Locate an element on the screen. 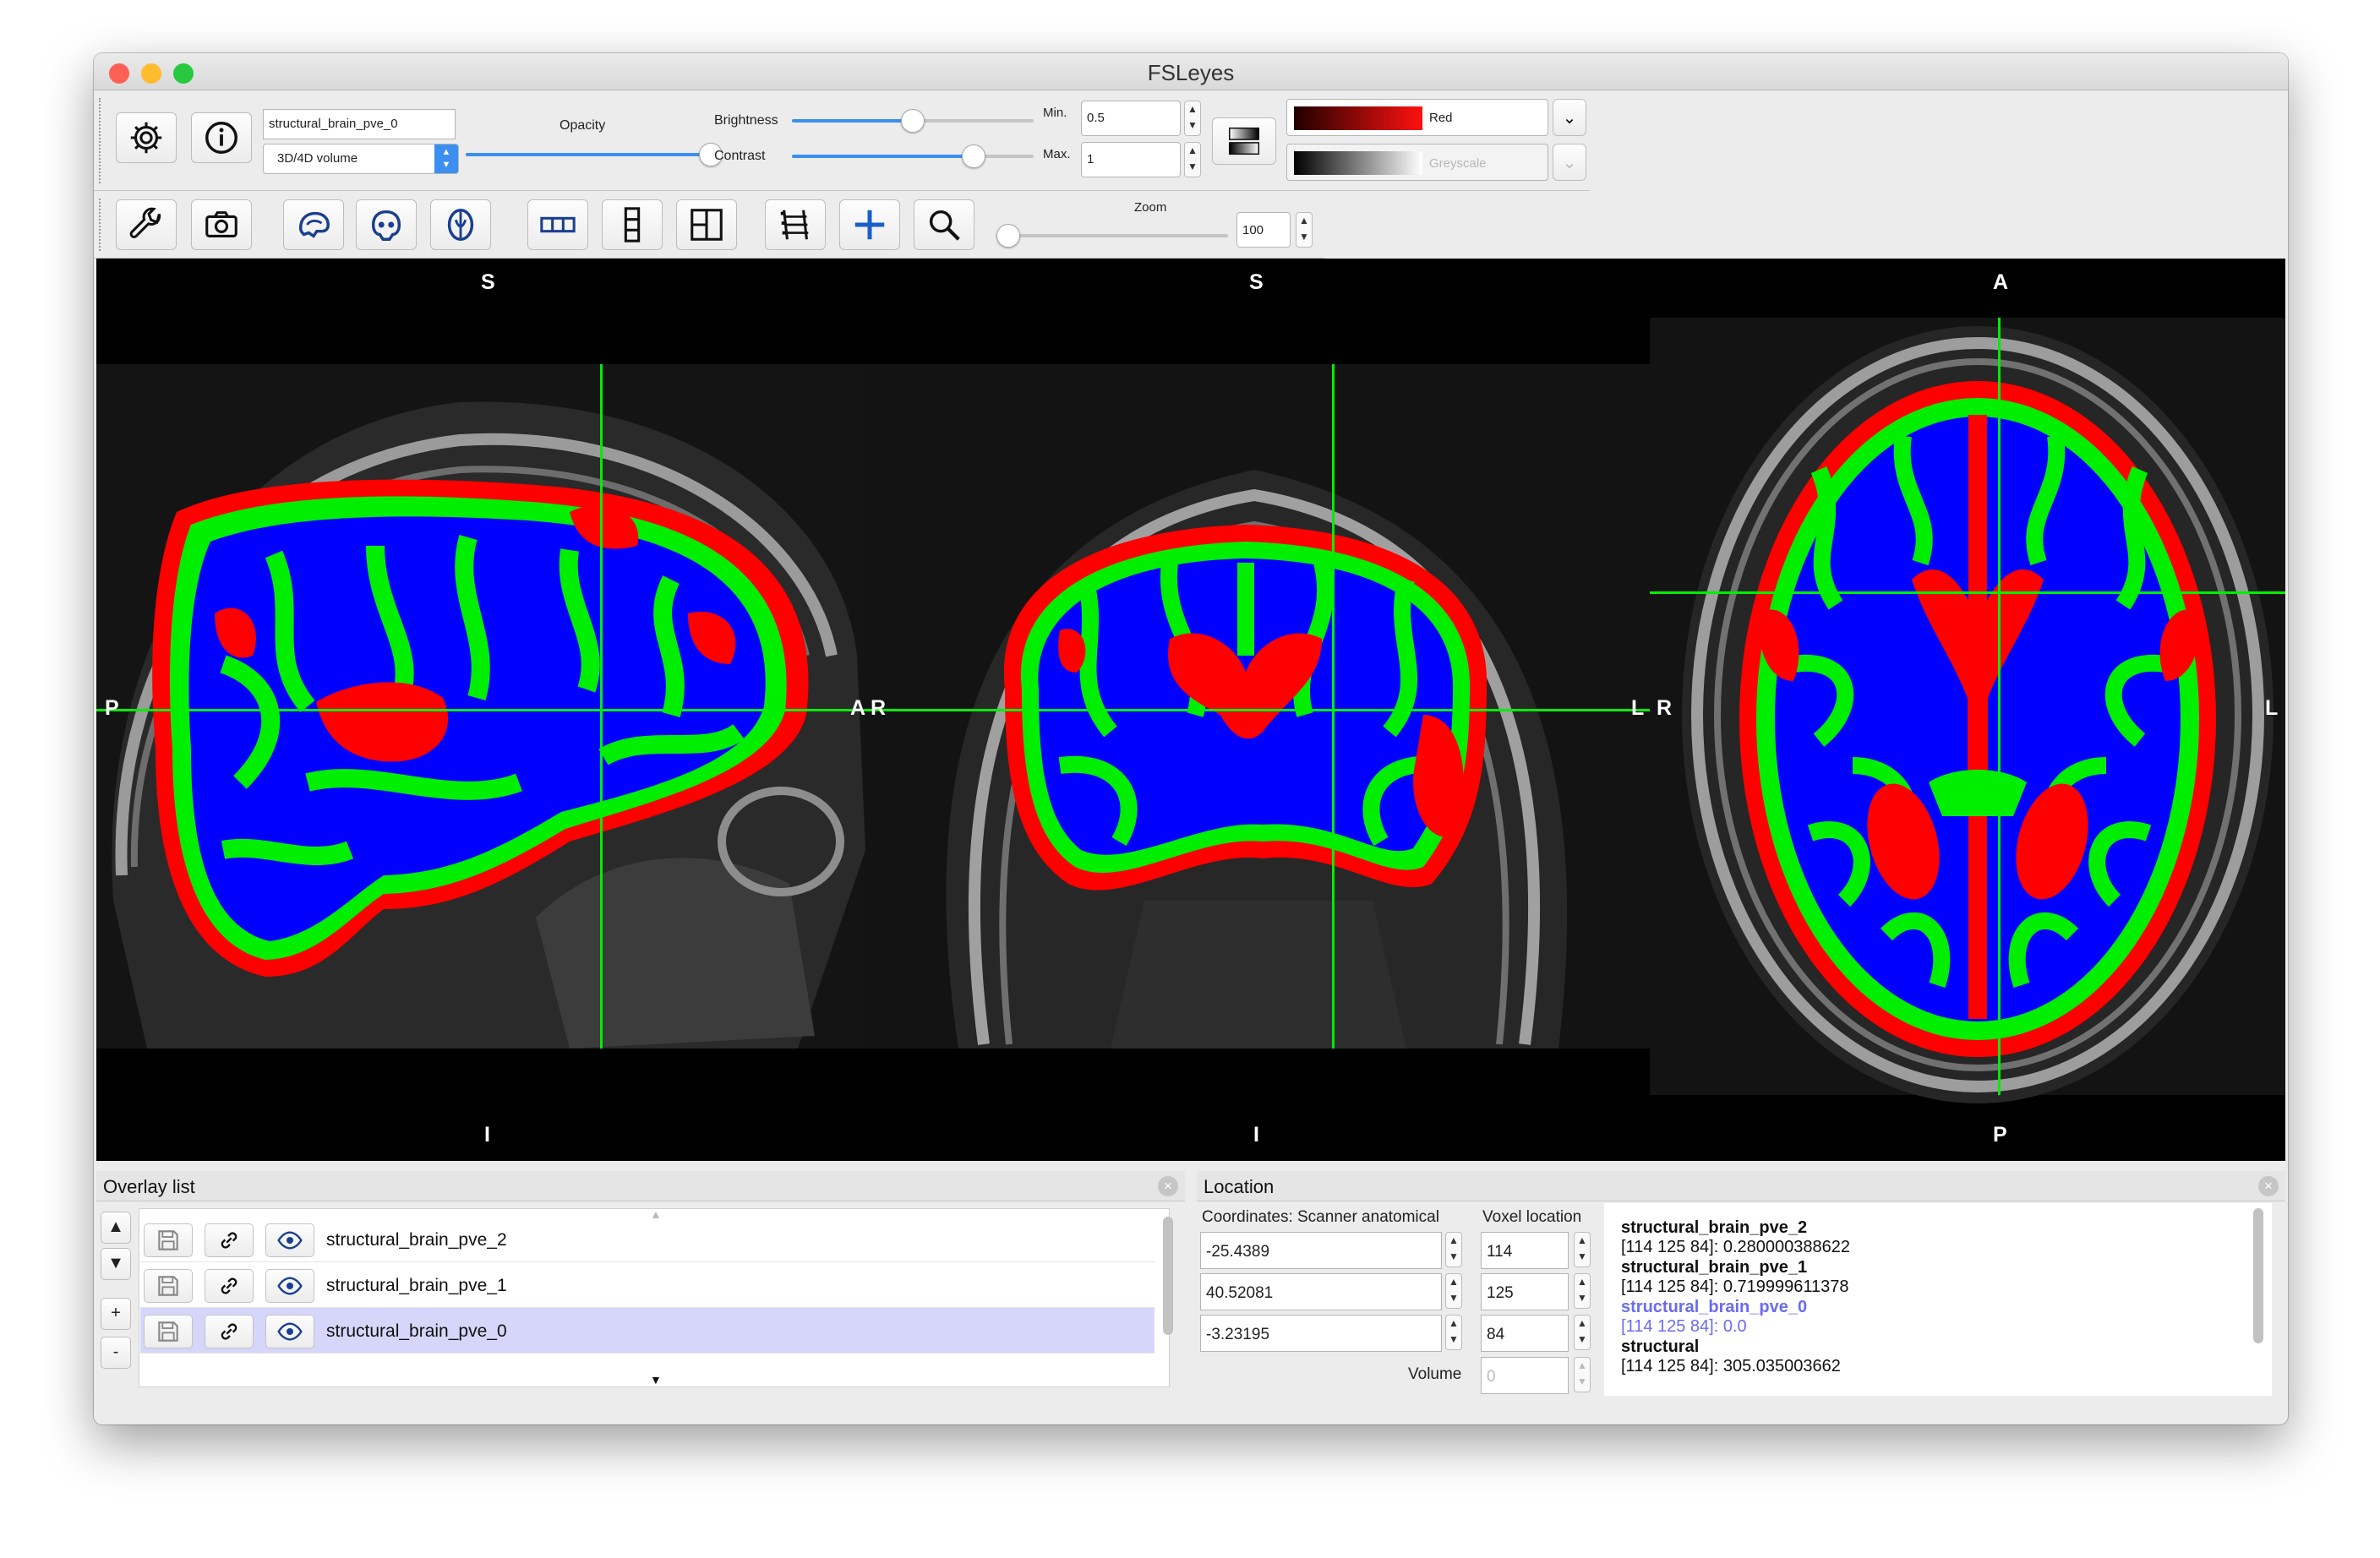  voxel-y-field: 125 is located at coordinates (1525, 1291).